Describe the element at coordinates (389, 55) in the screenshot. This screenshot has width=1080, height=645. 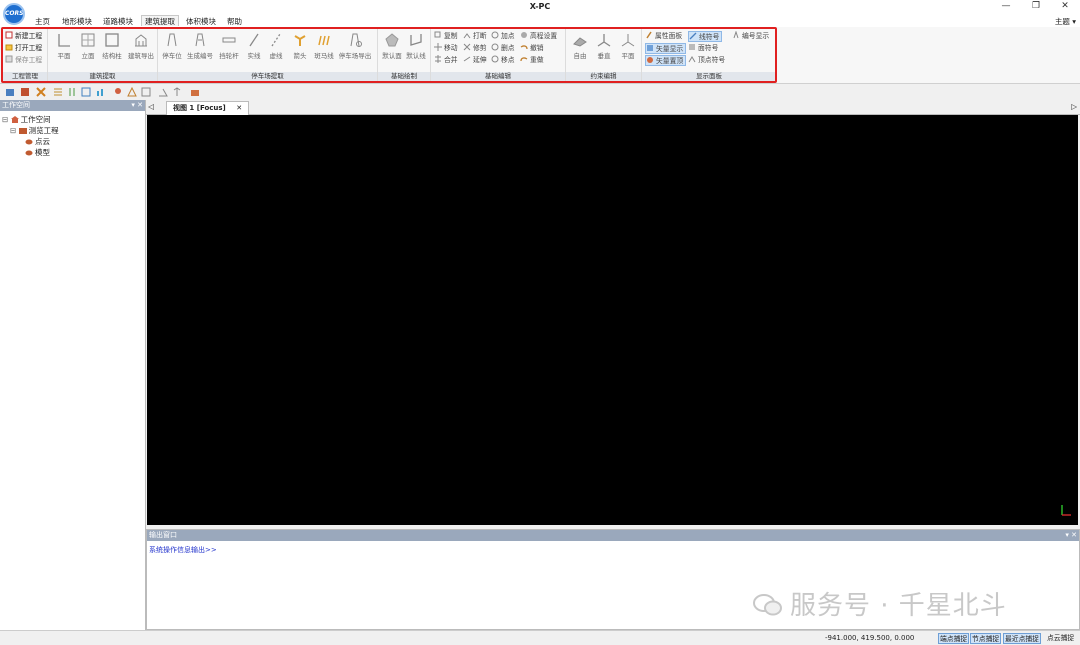
I see `highlight-frame` at that location.